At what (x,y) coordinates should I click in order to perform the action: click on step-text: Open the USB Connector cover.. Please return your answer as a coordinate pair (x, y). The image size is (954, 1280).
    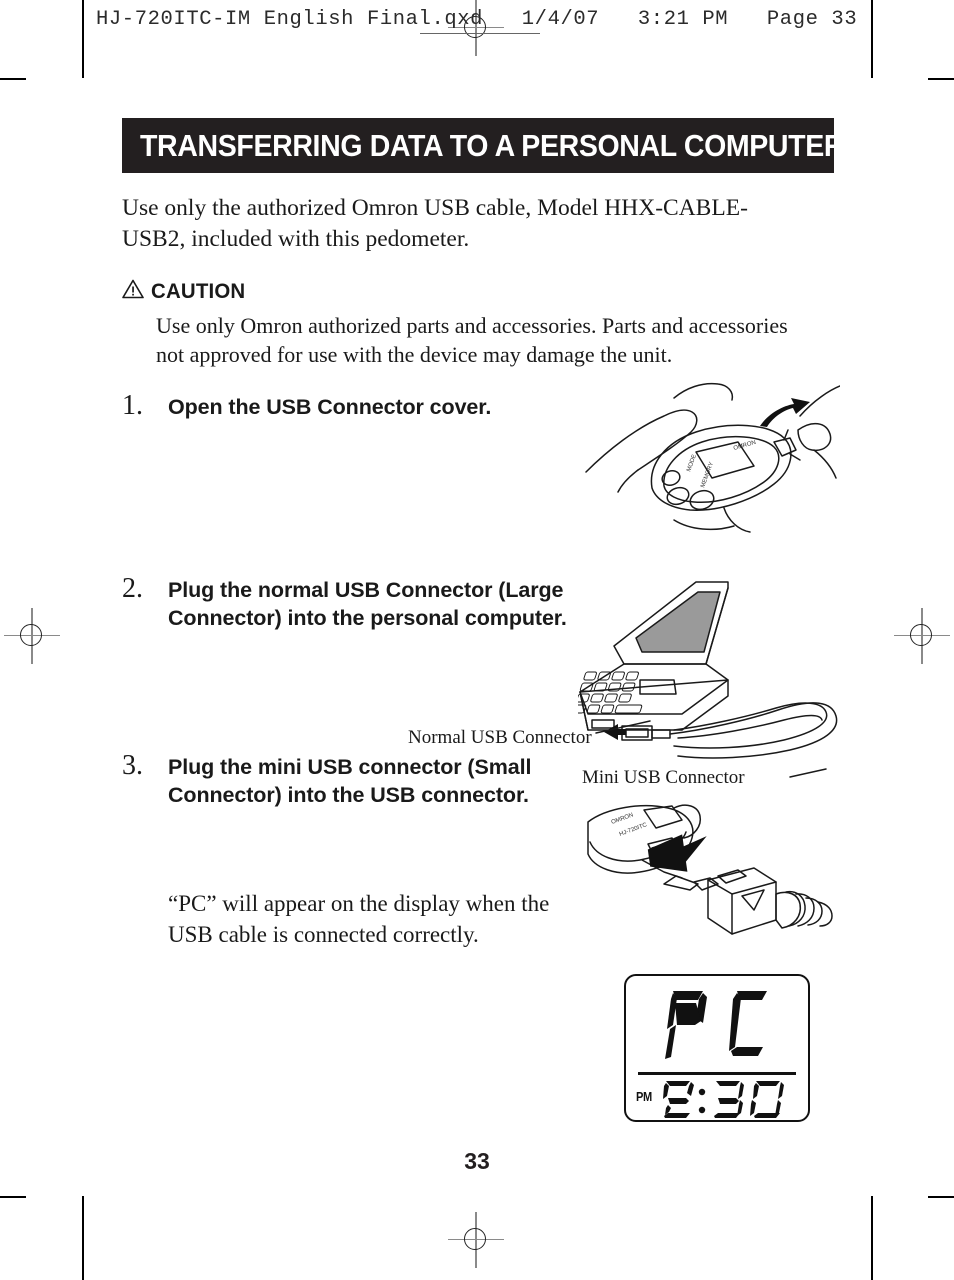
    Looking at the image, I should click on (330, 407).